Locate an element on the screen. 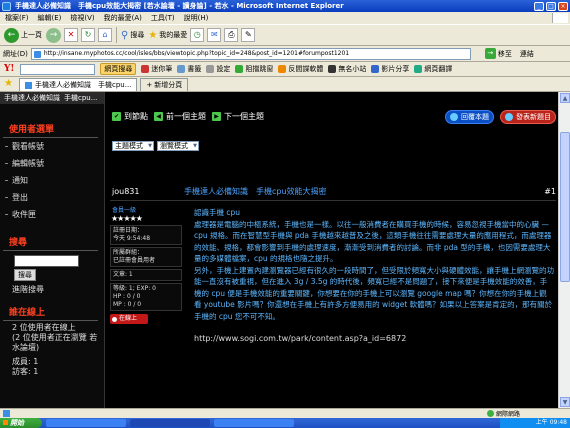 The image size is (570, 428). user-mp: MP : 0 / 0 is located at coordinates (127, 304).